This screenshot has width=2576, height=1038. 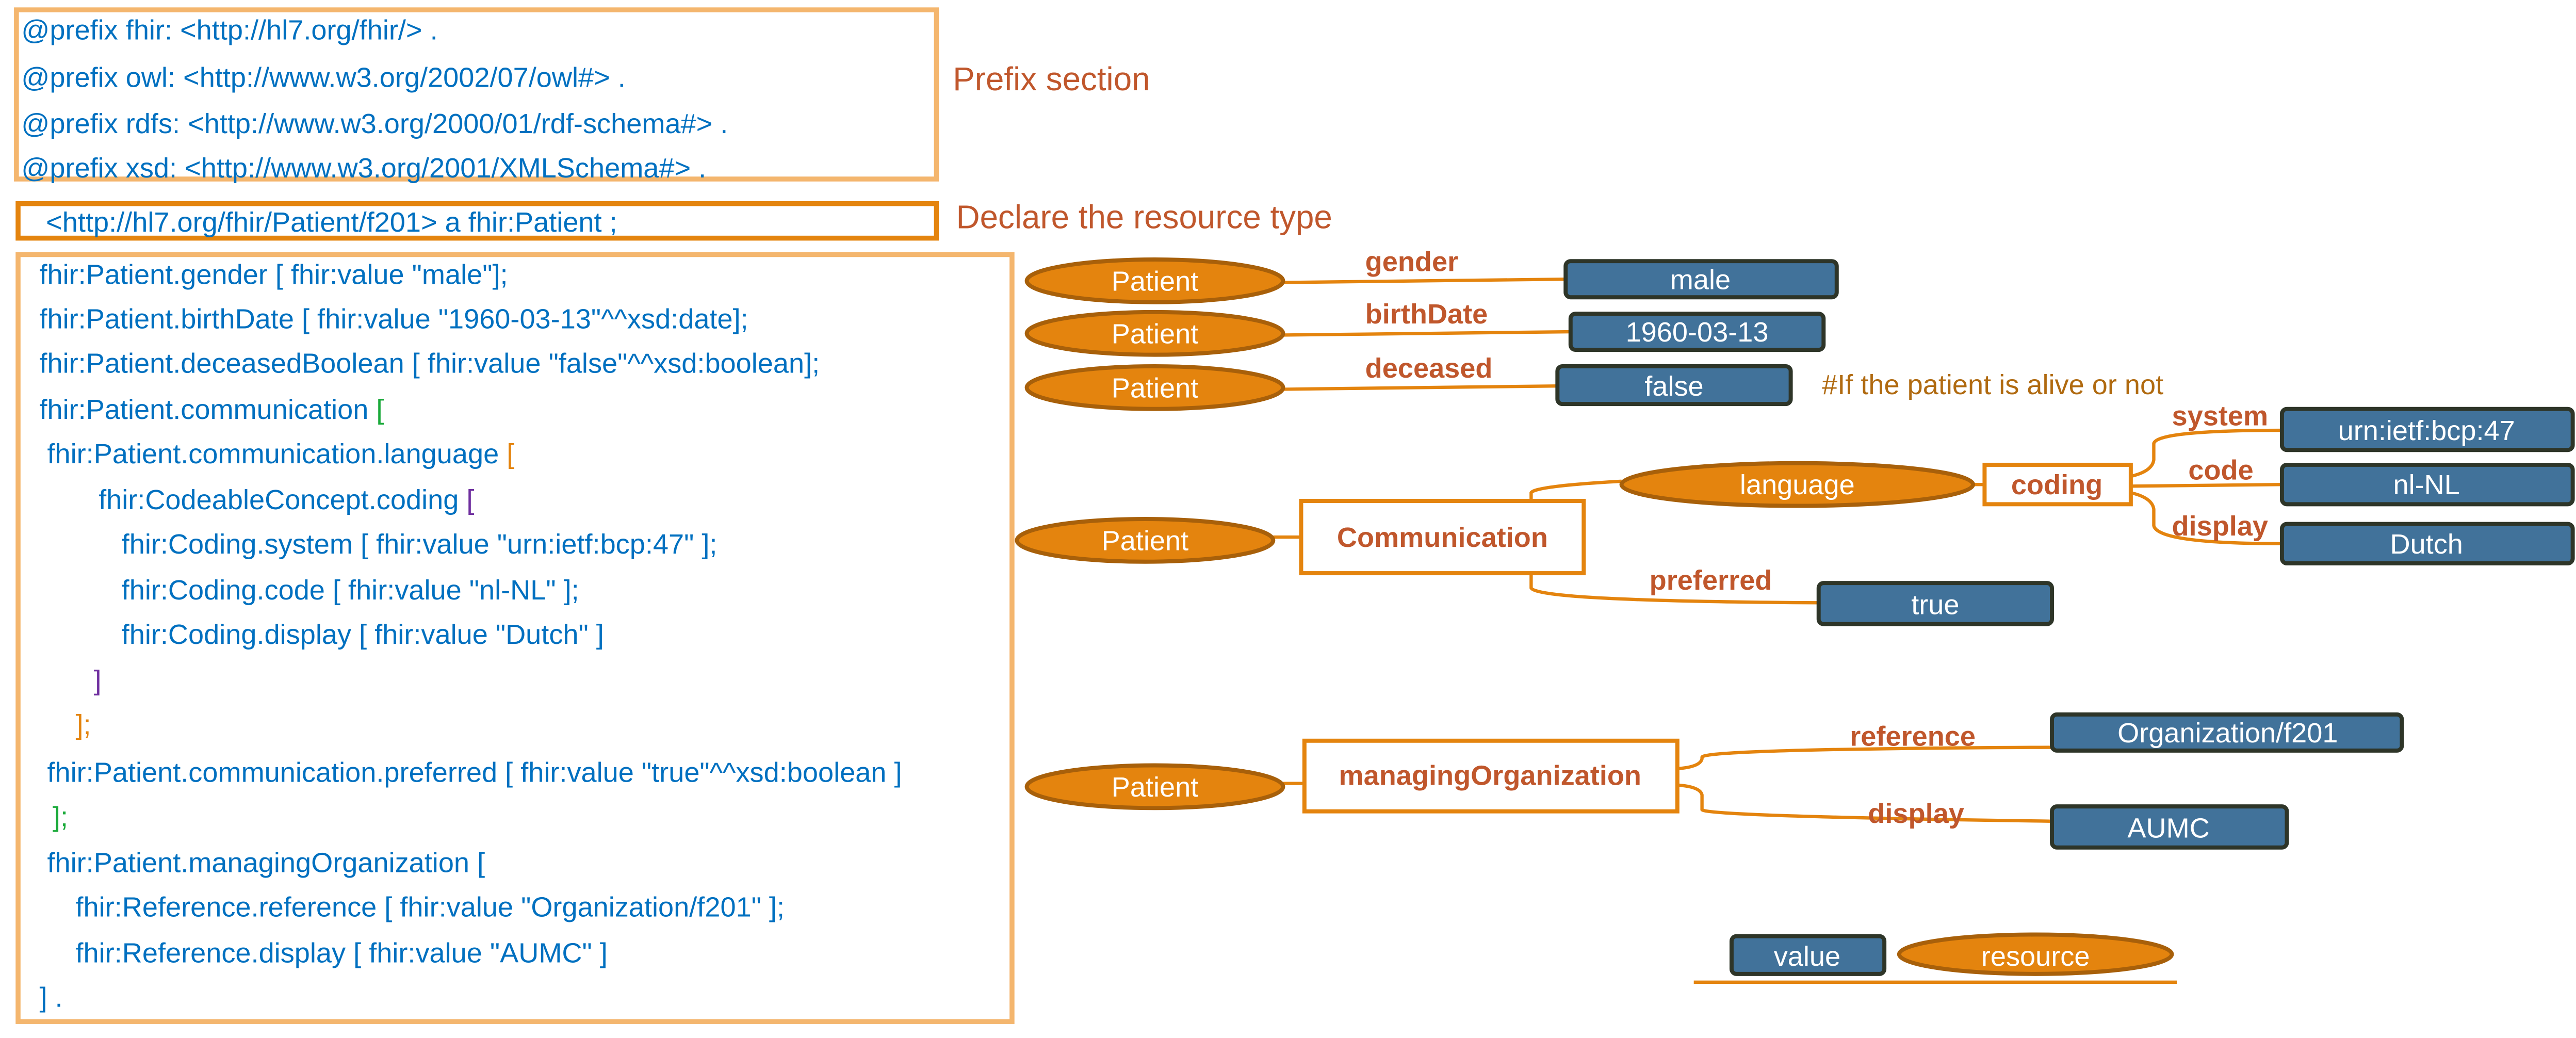 What do you see at coordinates (1442, 537) in the screenshot?
I see `communication-node-label: Communication` at bounding box center [1442, 537].